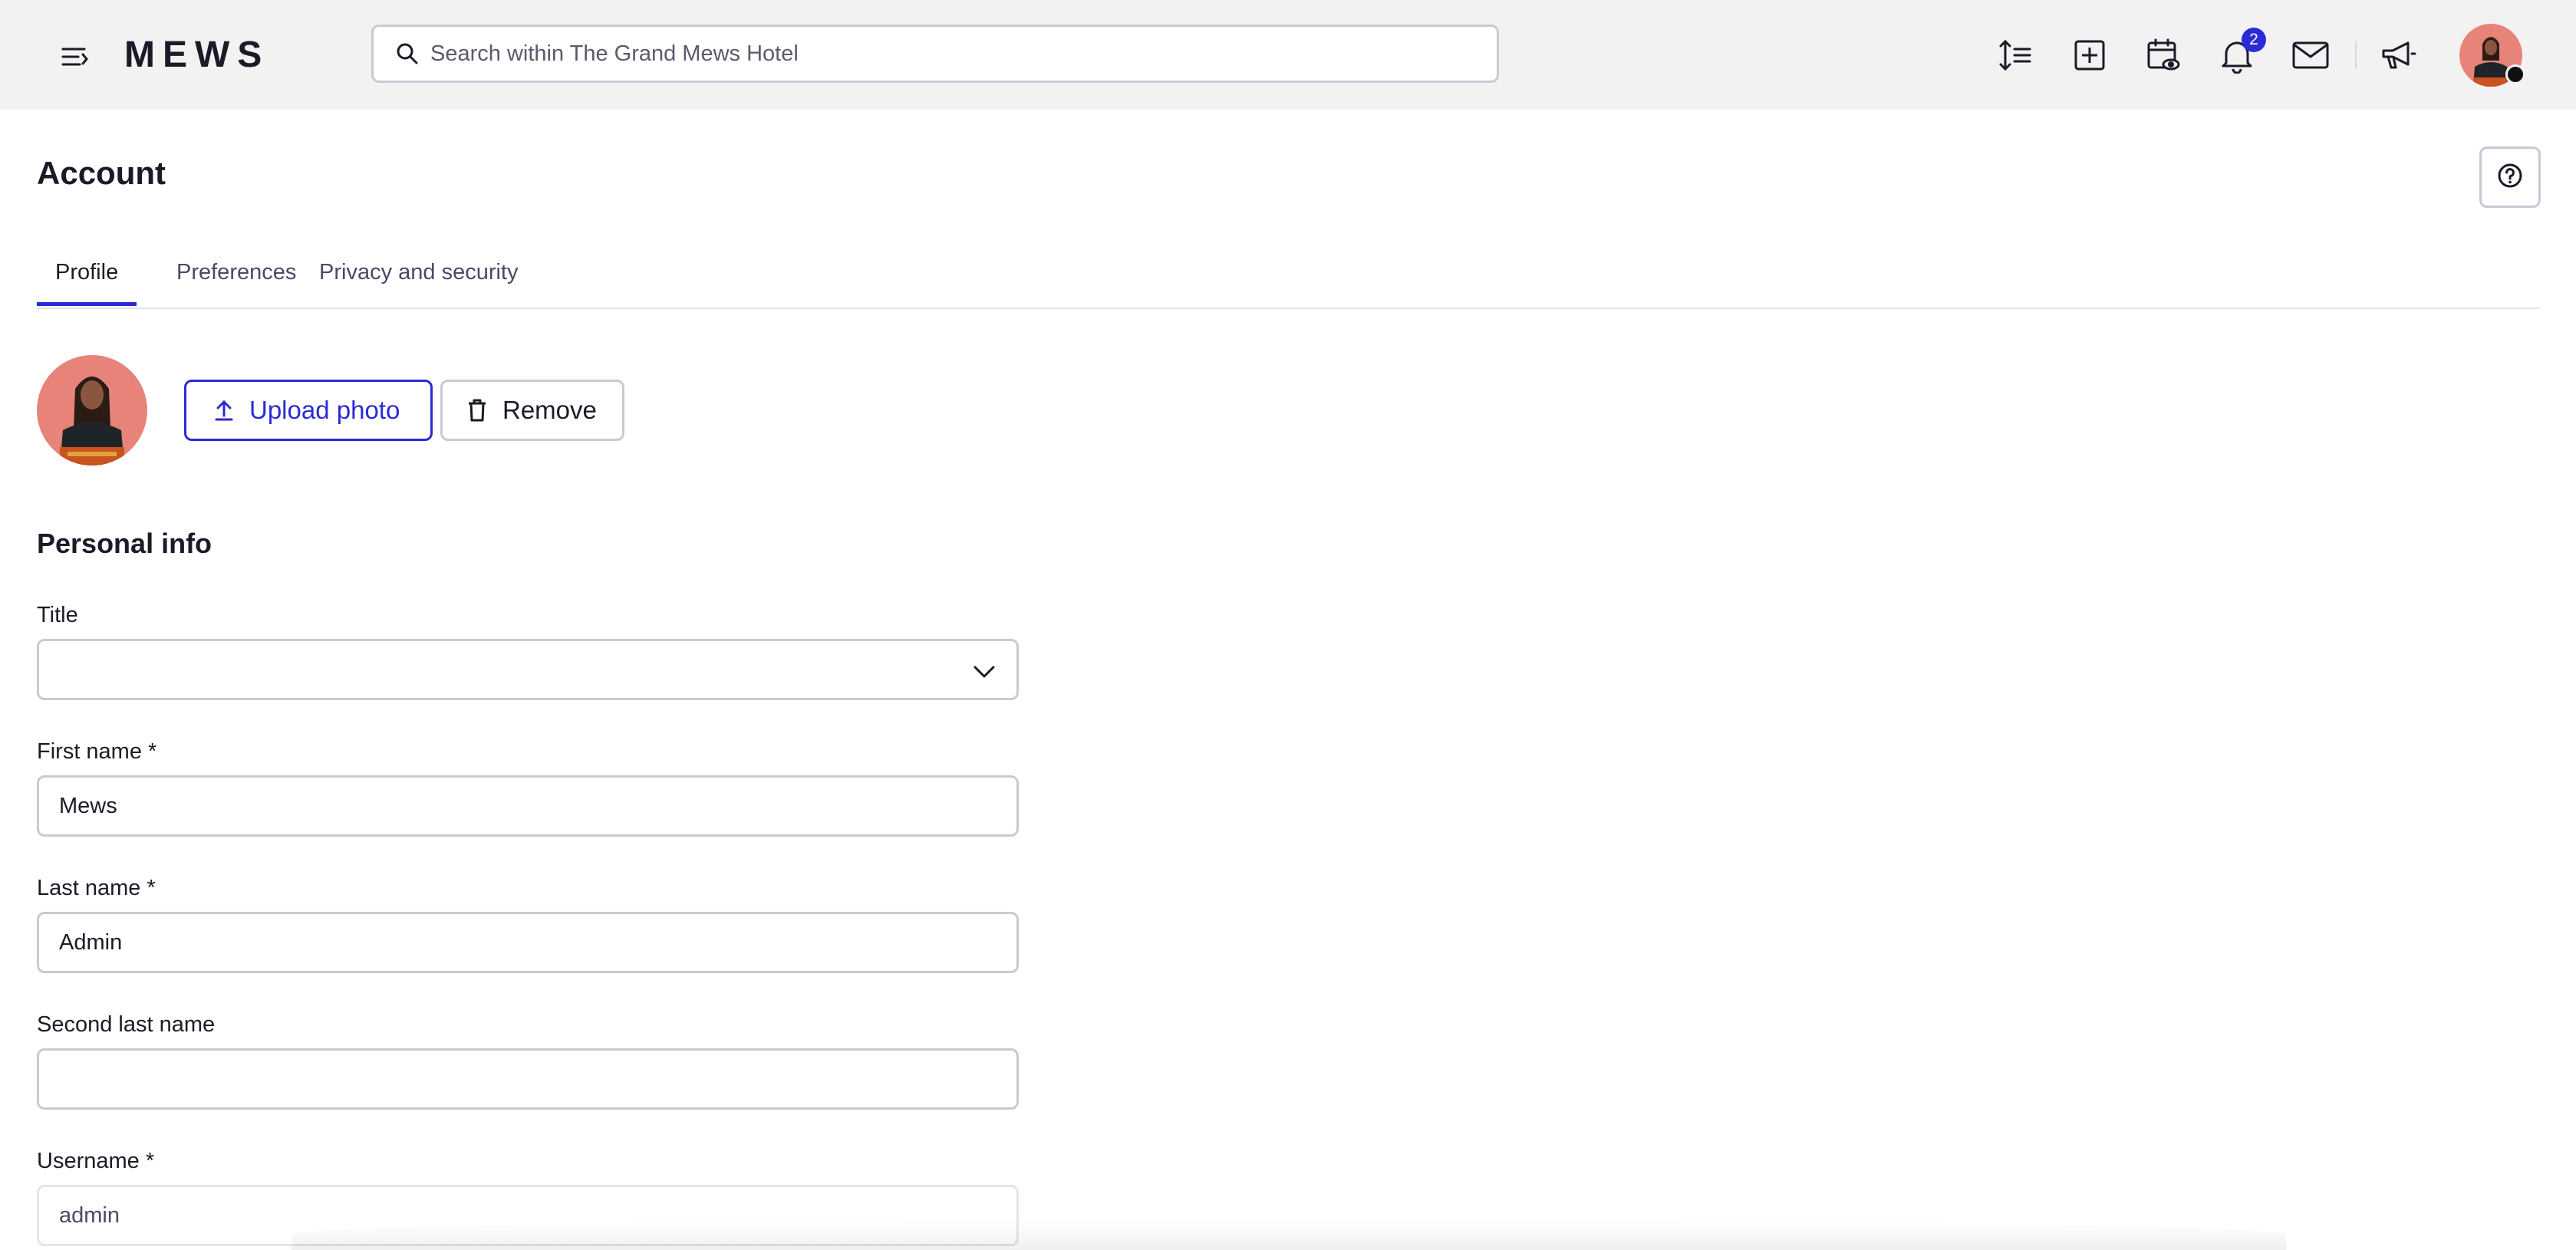  What do you see at coordinates (2254, 40) in the screenshot?
I see `notification-badge: 2` at bounding box center [2254, 40].